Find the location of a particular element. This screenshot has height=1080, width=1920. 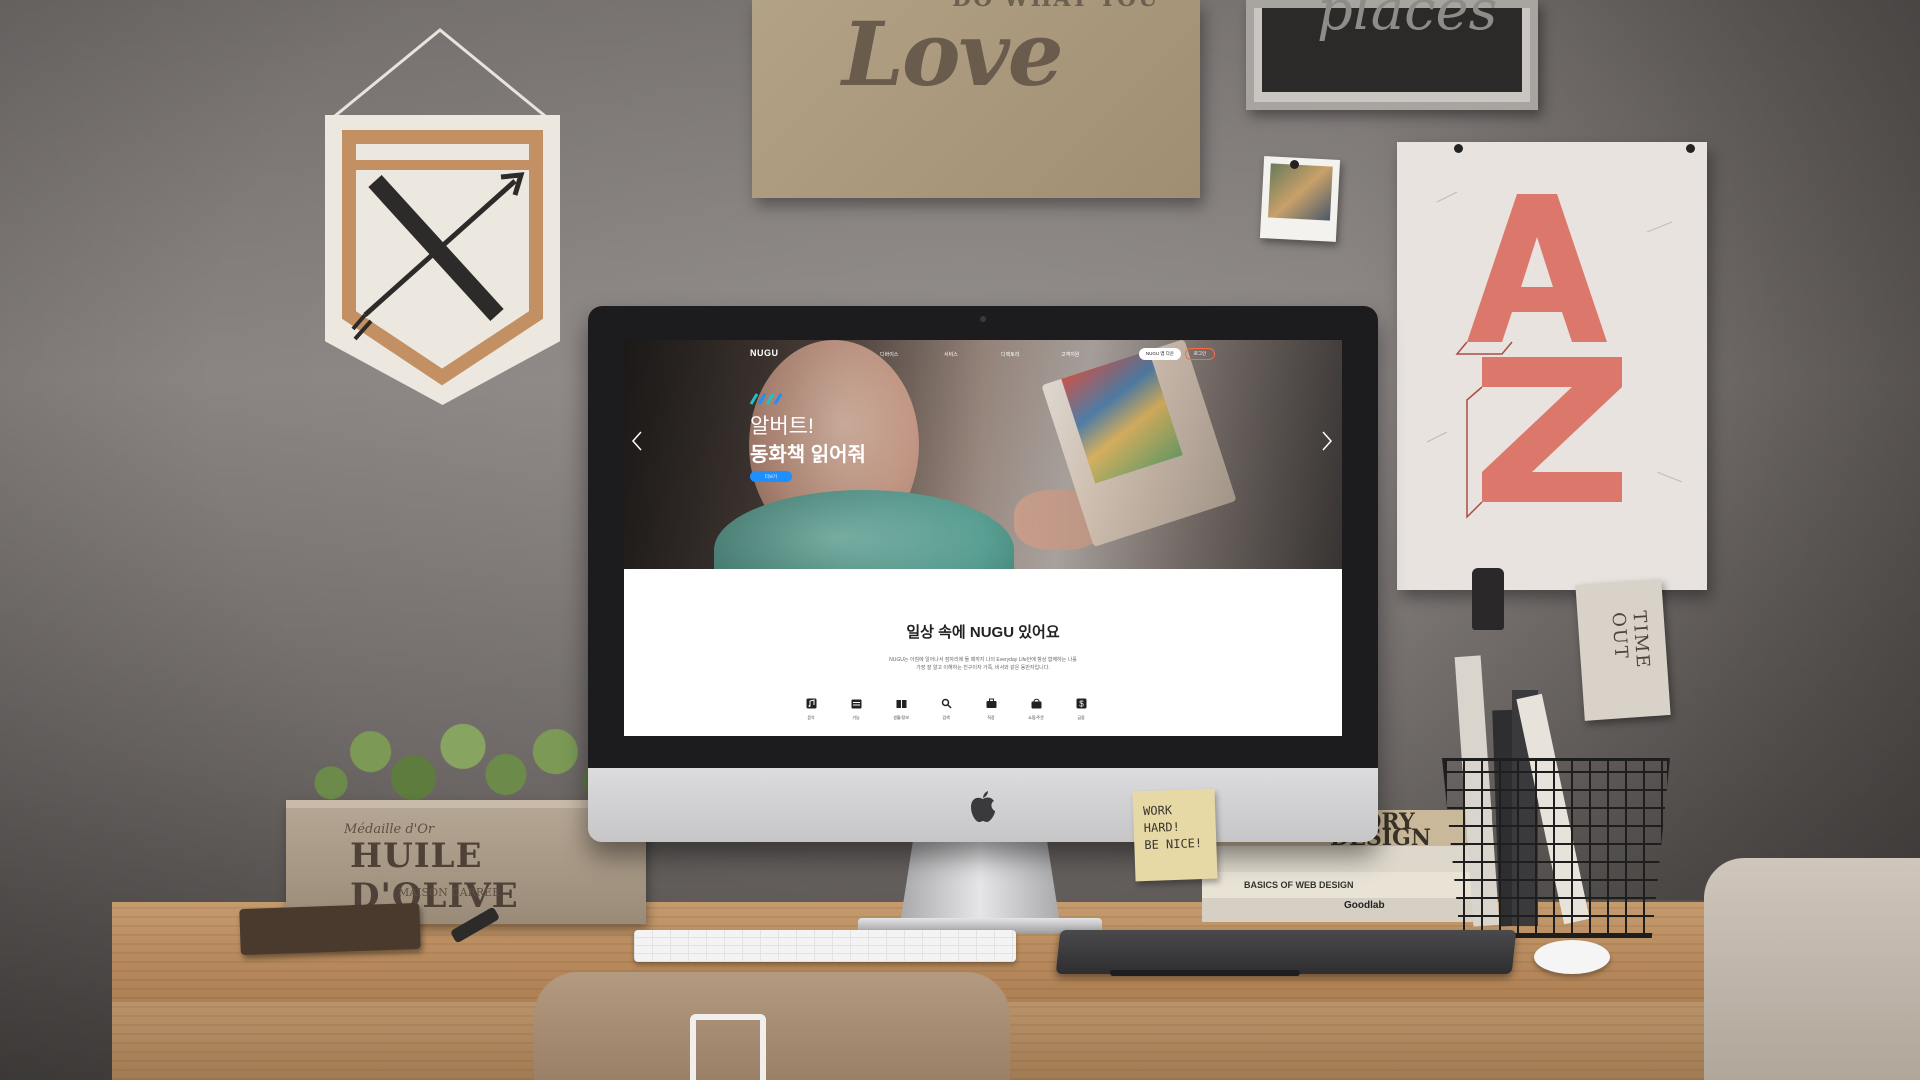

photo-image is located at coordinates (1300, 192).